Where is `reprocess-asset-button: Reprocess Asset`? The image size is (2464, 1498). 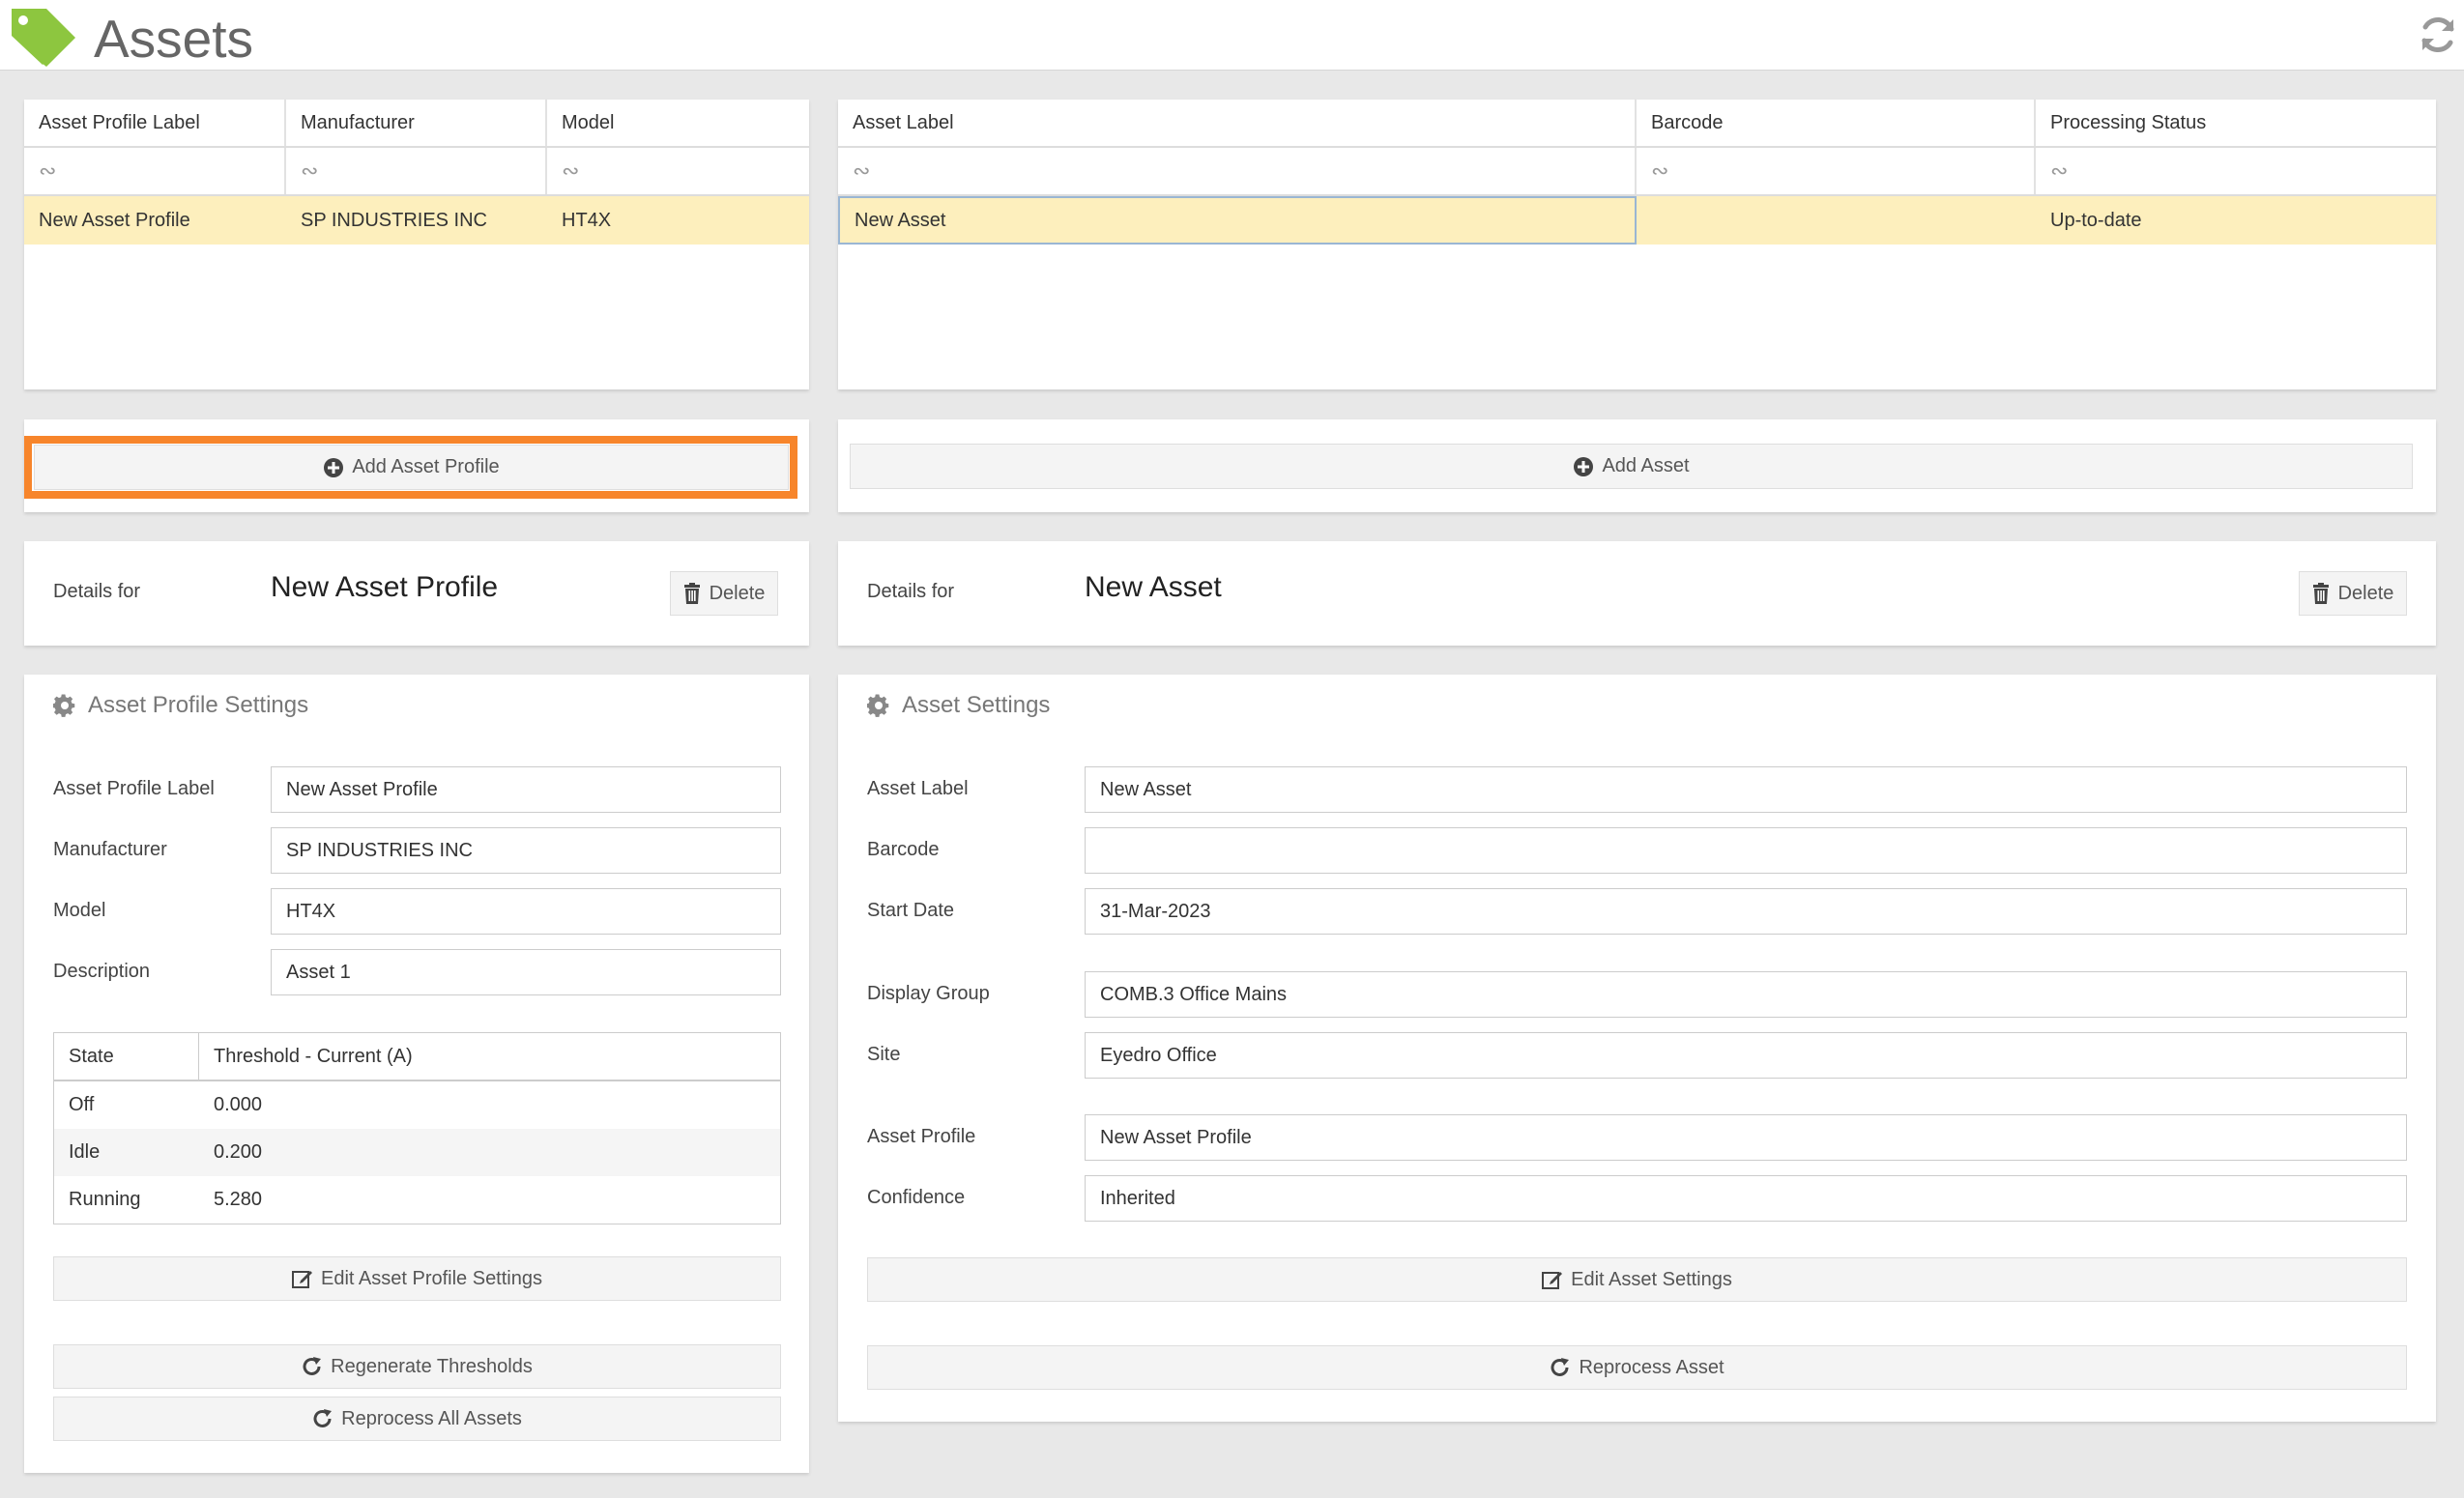 reprocess-asset-button: Reprocess Asset is located at coordinates (1637, 1367).